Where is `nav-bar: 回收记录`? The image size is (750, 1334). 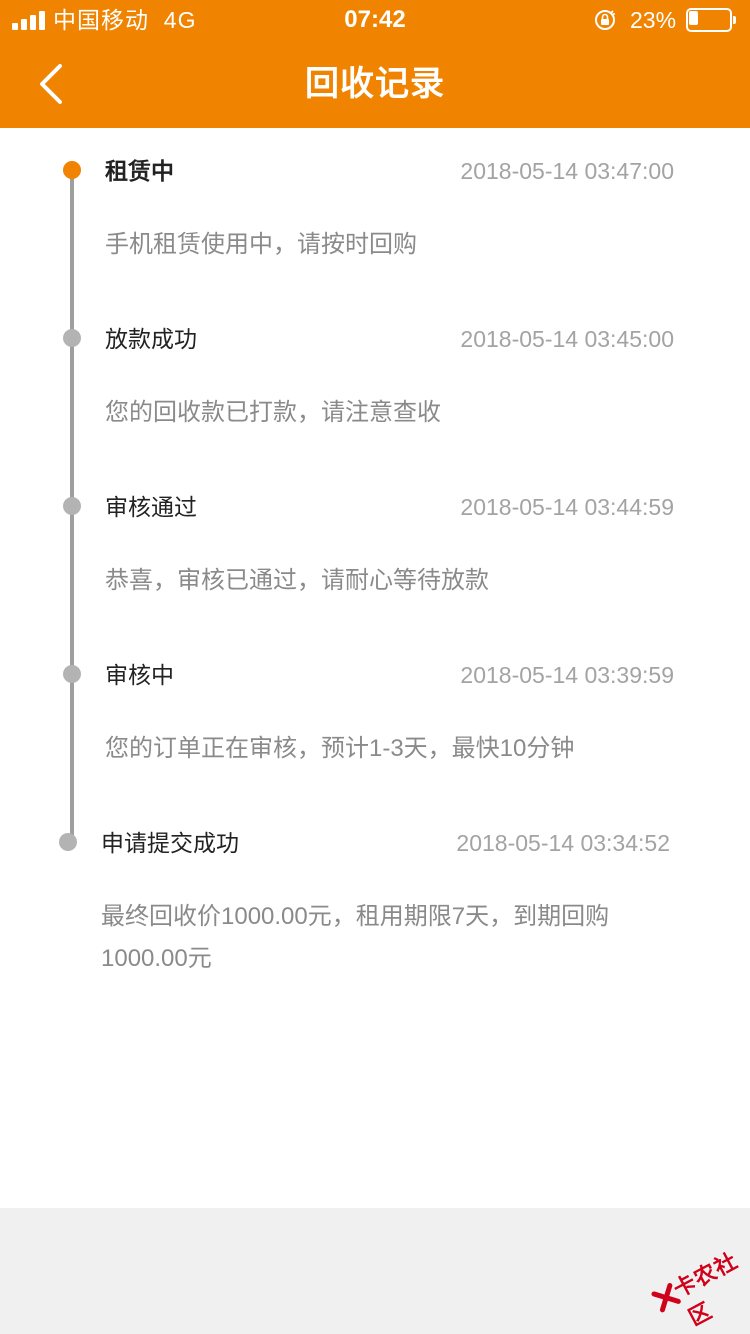
nav-bar: 回收记录 is located at coordinates (375, 84).